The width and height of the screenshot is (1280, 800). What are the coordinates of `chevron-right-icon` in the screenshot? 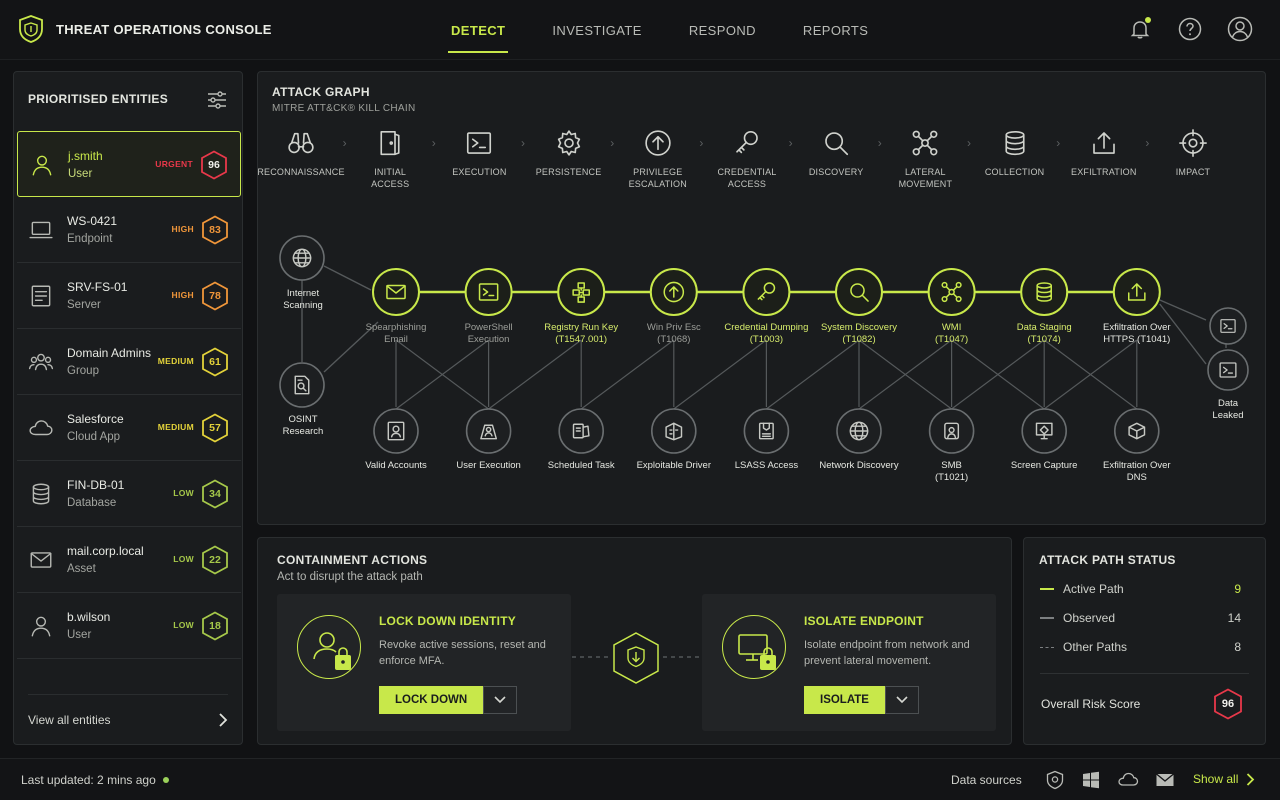 It's located at (1251, 779).